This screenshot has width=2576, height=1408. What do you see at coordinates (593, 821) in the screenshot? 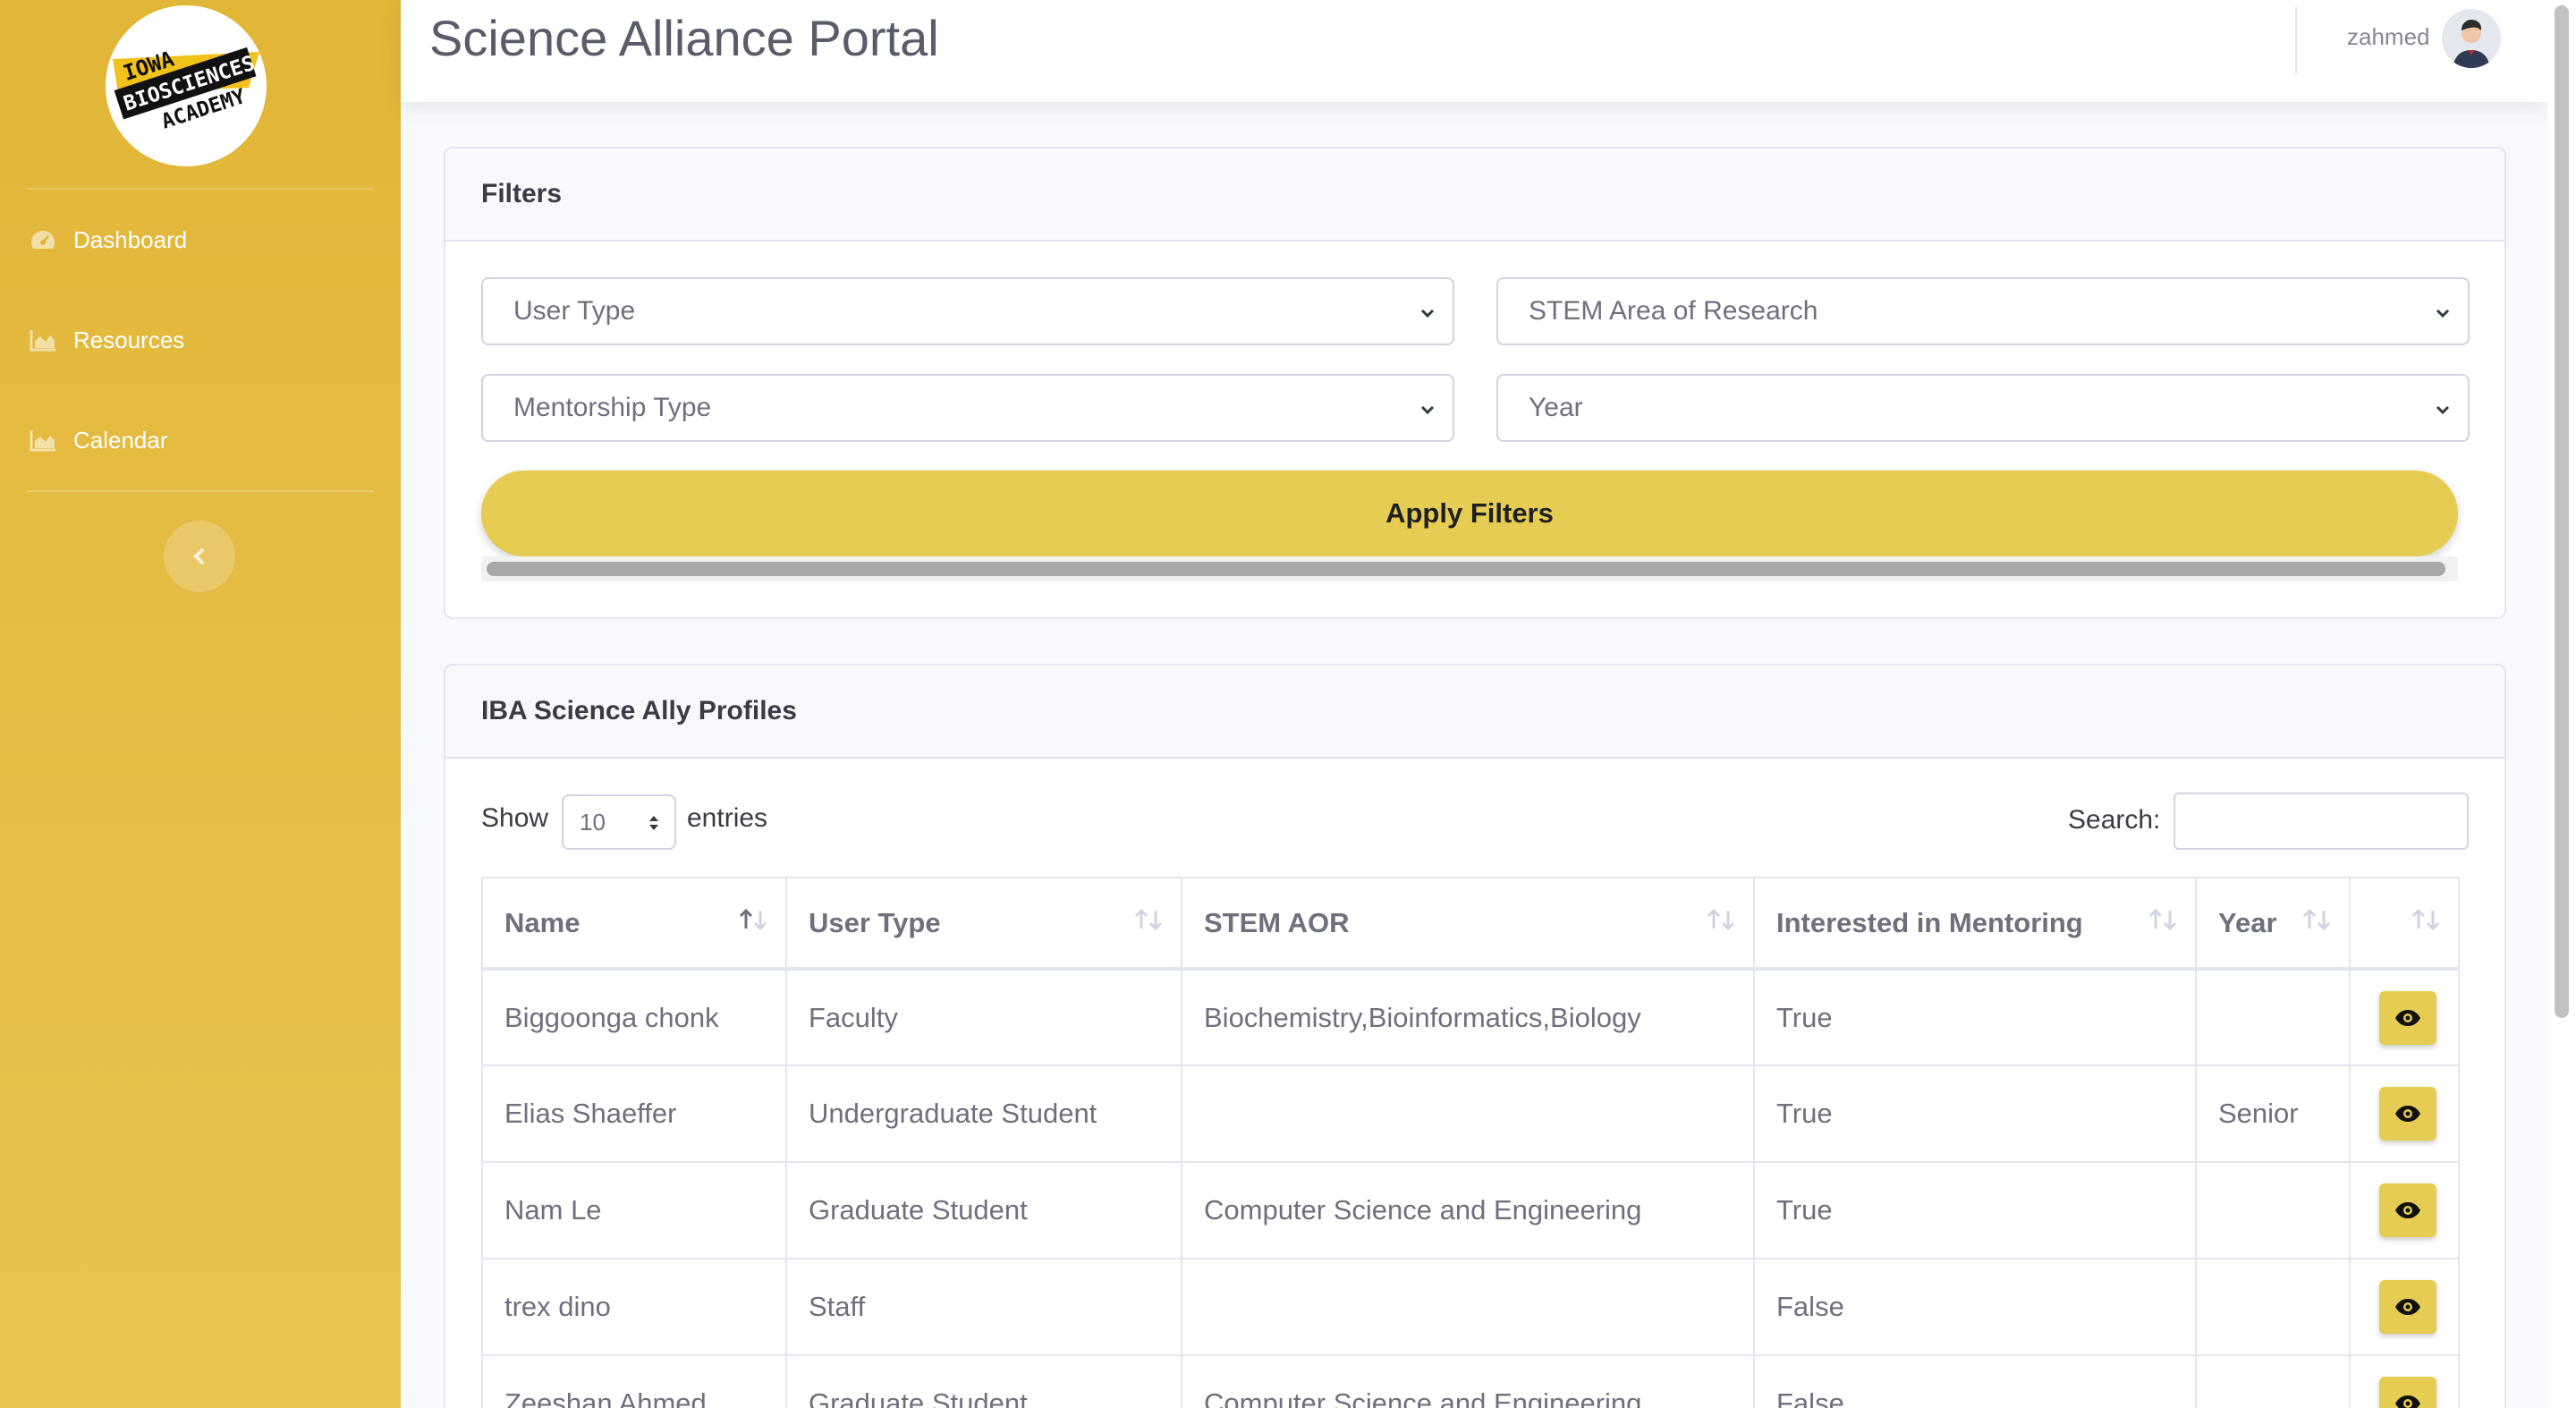
I see `entries-length-value: 10` at bounding box center [593, 821].